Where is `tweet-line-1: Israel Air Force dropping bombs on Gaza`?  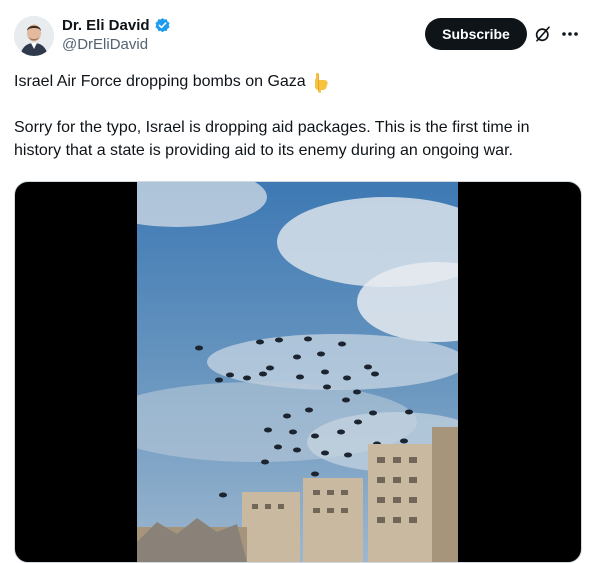
tweet-line-1: Israel Air Force dropping bombs on Gaza is located at coordinates (297, 81).